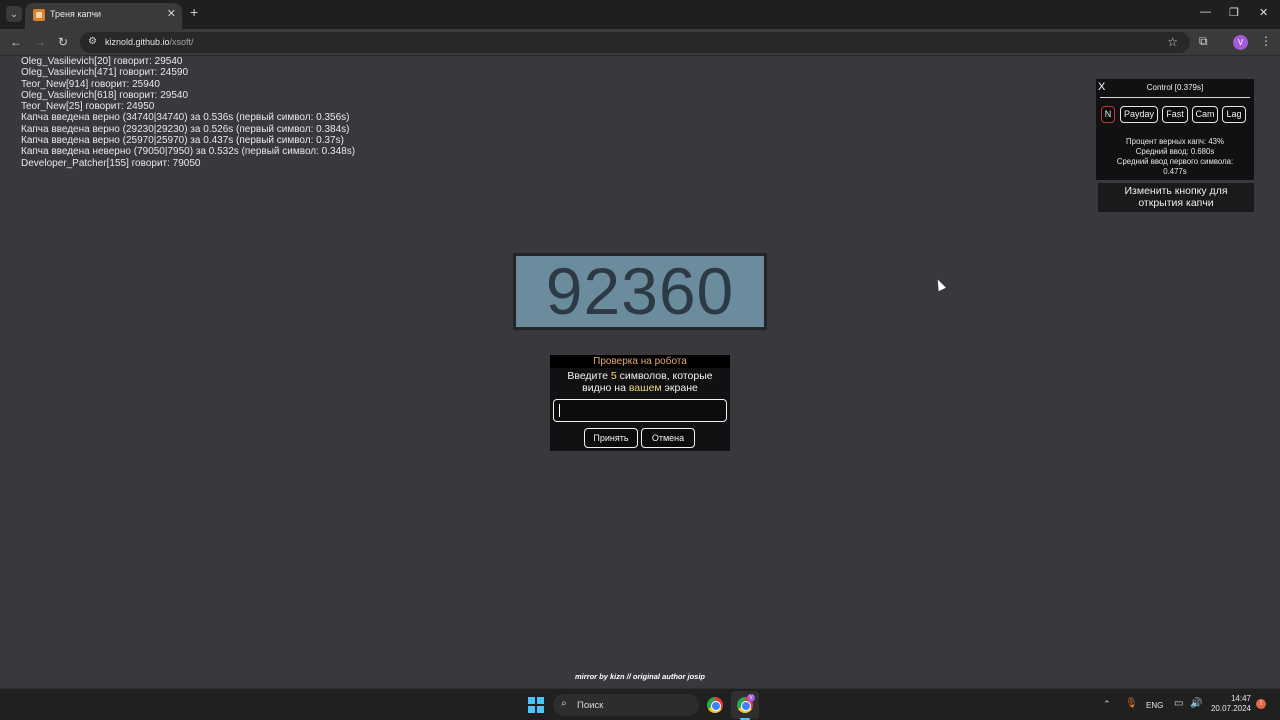  I want to click on control-n-button: N, so click(1108, 114).